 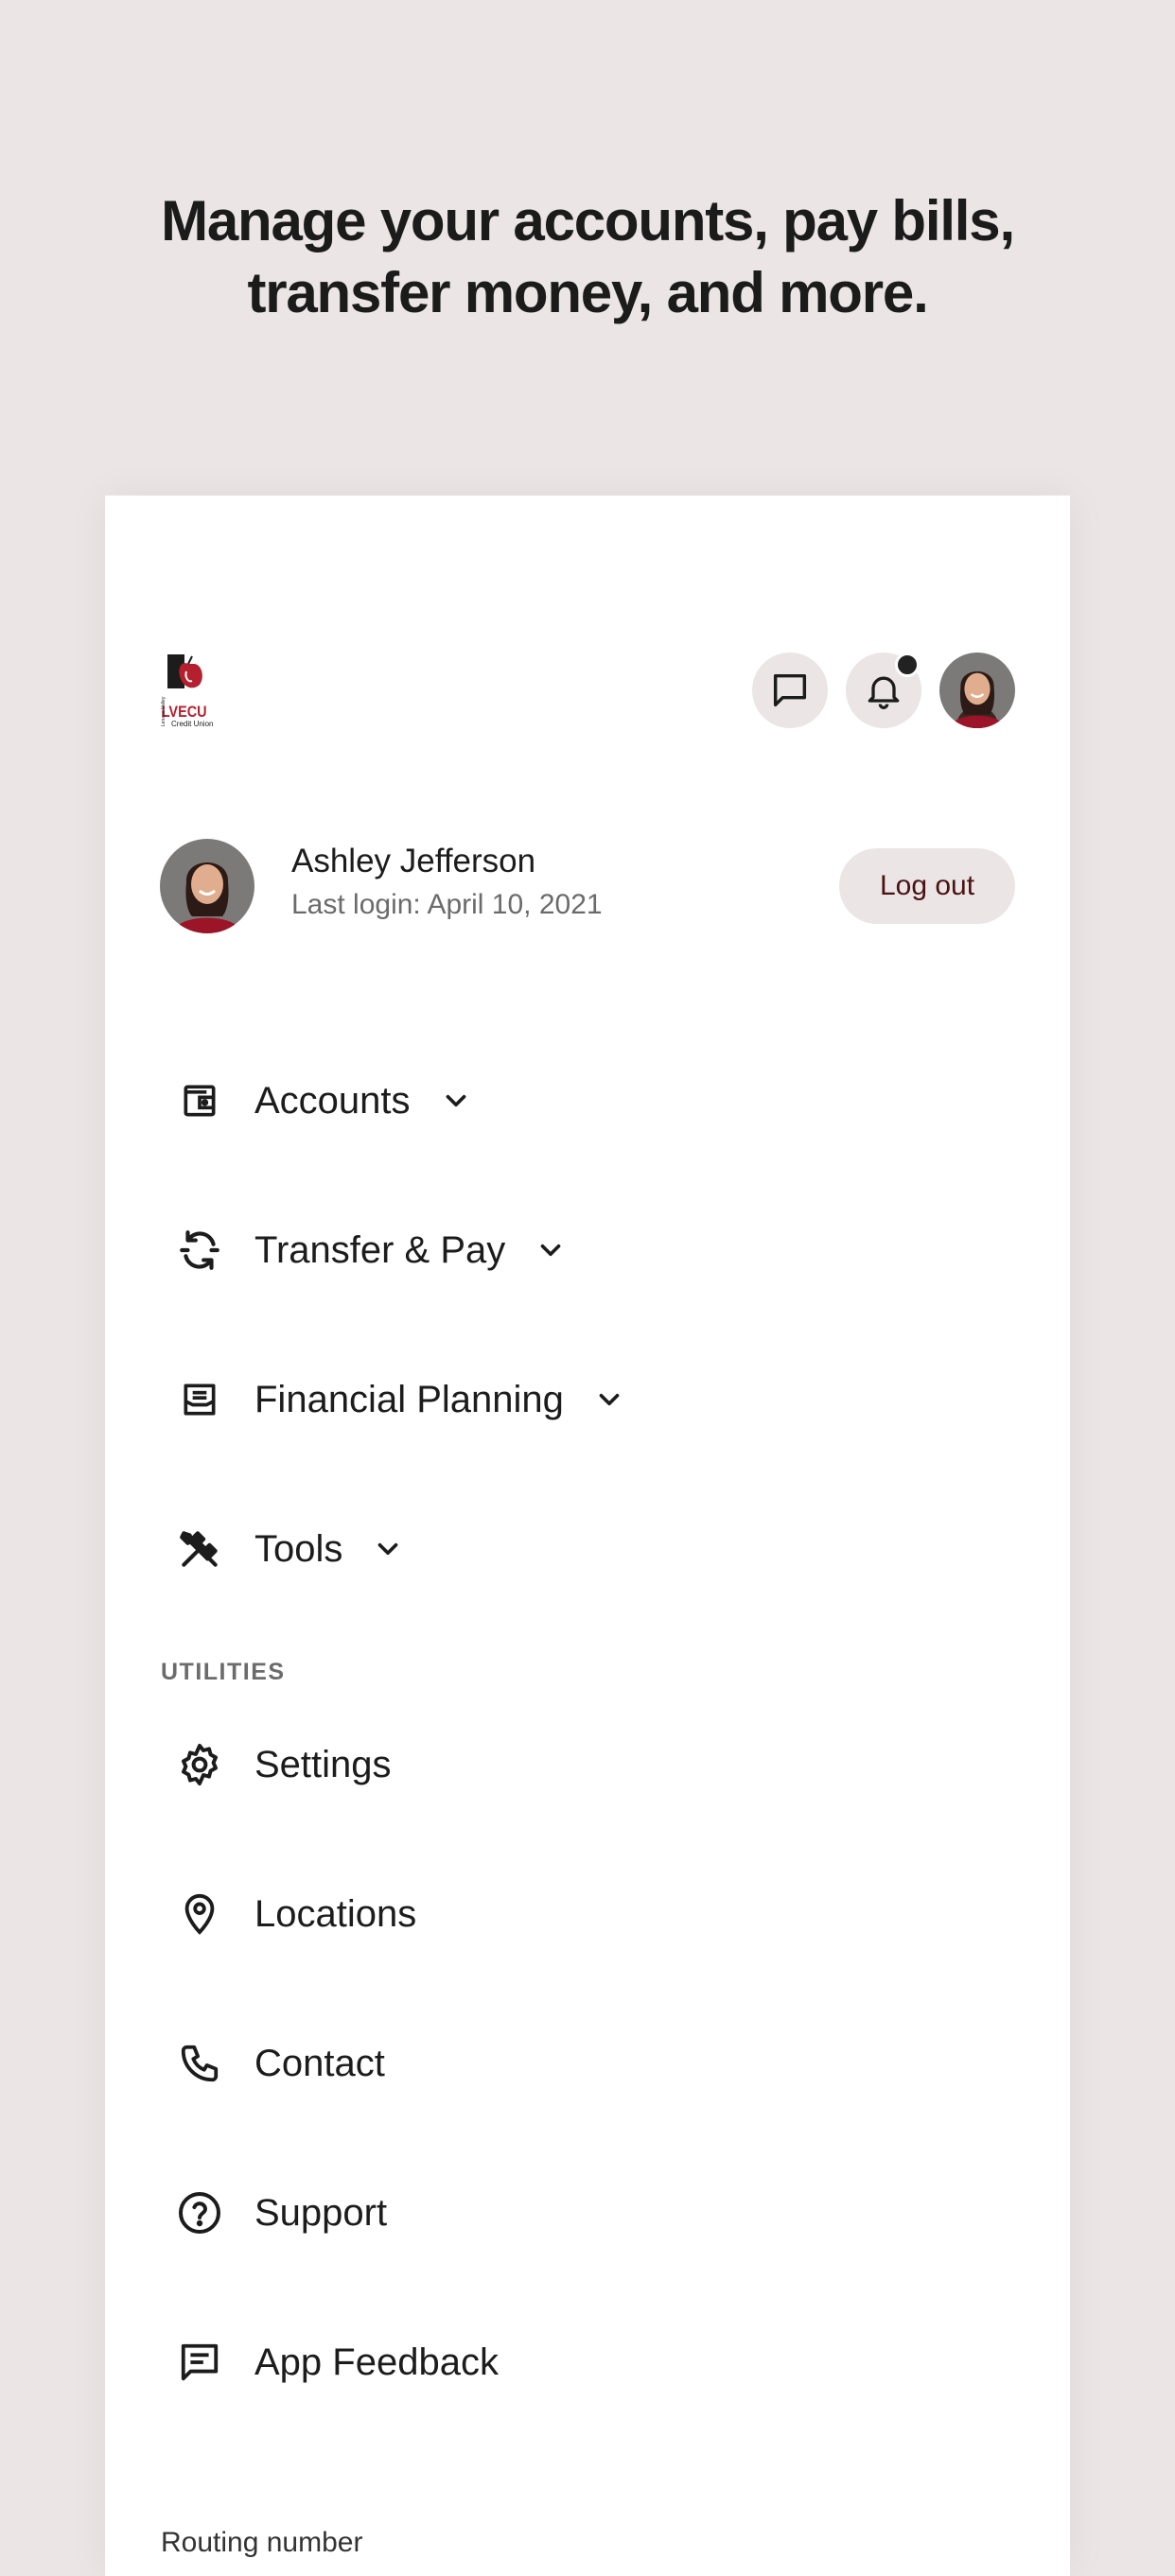 I want to click on notification-badge, so click(x=908, y=665).